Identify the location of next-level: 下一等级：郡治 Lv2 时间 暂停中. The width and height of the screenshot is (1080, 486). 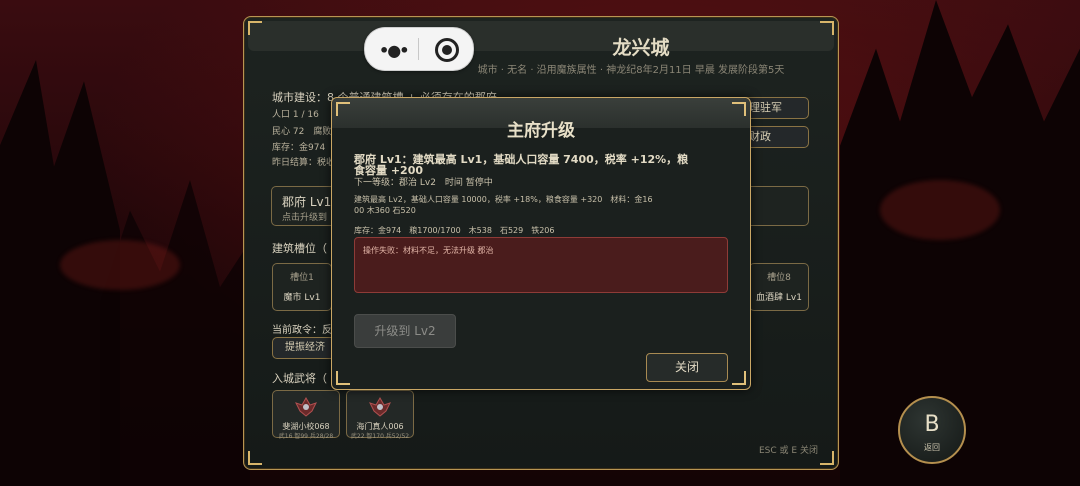
(423, 183).